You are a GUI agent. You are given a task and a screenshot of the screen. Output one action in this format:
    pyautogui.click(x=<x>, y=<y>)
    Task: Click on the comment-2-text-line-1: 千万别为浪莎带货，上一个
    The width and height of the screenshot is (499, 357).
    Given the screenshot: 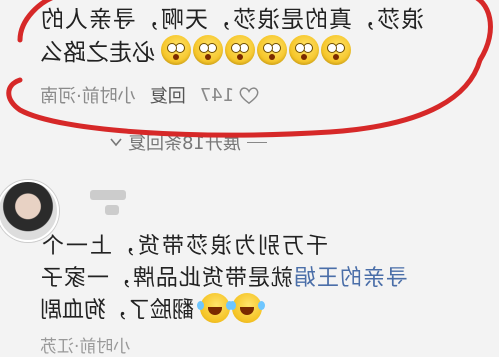 What is the action you would take?
    pyautogui.click(x=184, y=246)
    